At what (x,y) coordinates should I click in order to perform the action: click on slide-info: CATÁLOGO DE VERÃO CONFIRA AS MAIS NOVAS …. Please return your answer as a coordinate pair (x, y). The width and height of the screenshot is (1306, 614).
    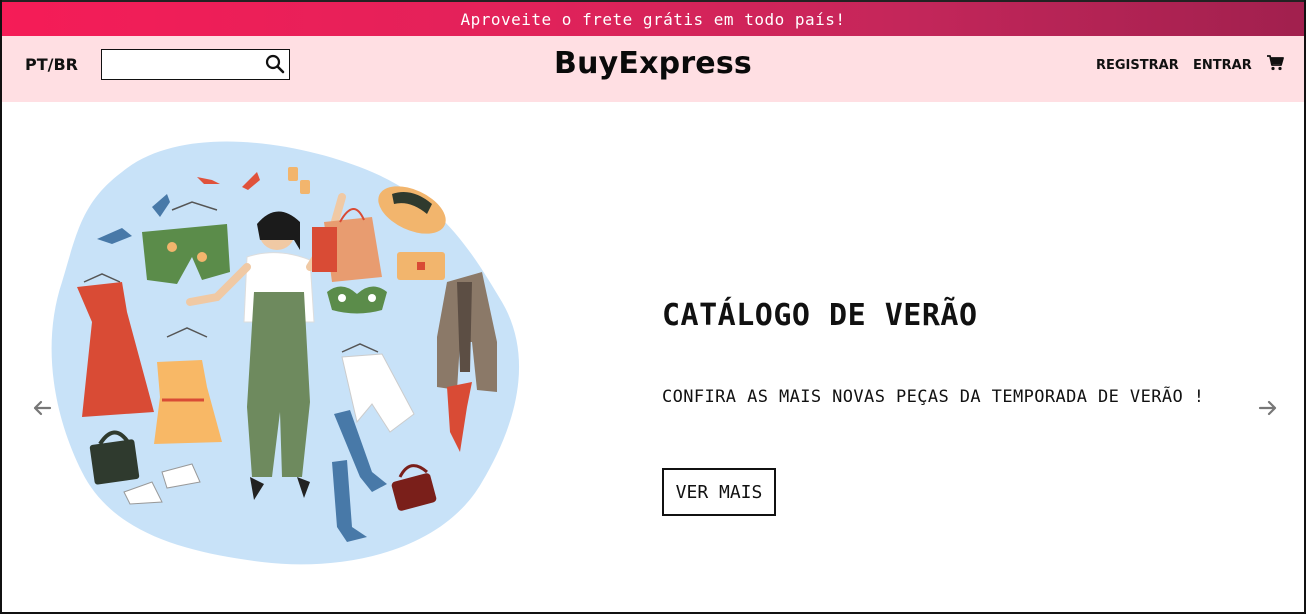
    Looking at the image, I should click on (933, 407).